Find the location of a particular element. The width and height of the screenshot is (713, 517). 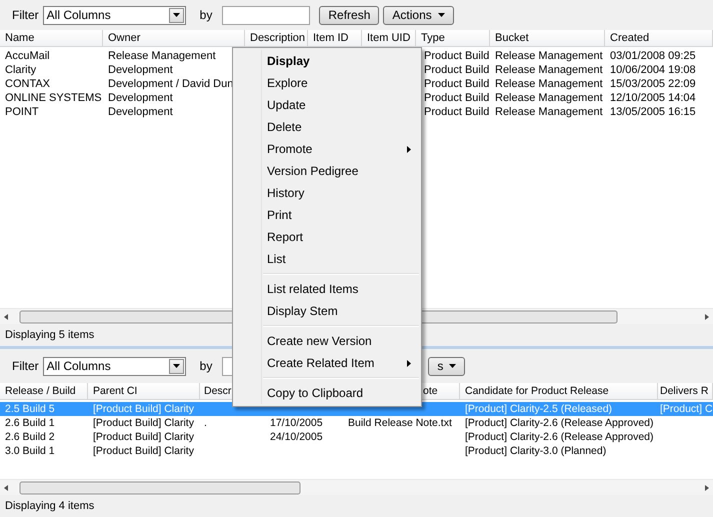

menu-item: List related Items is located at coordinates (327, 289).